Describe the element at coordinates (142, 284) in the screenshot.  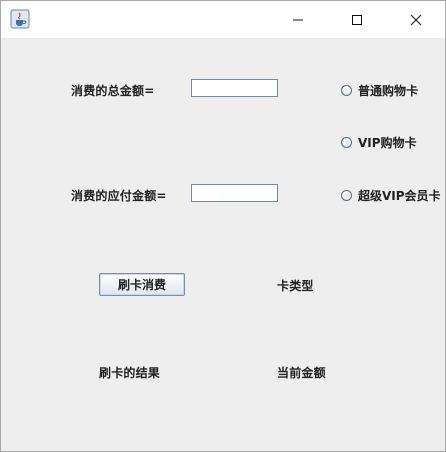
I see `swipe-card-button: 刷卡消费` at that location.